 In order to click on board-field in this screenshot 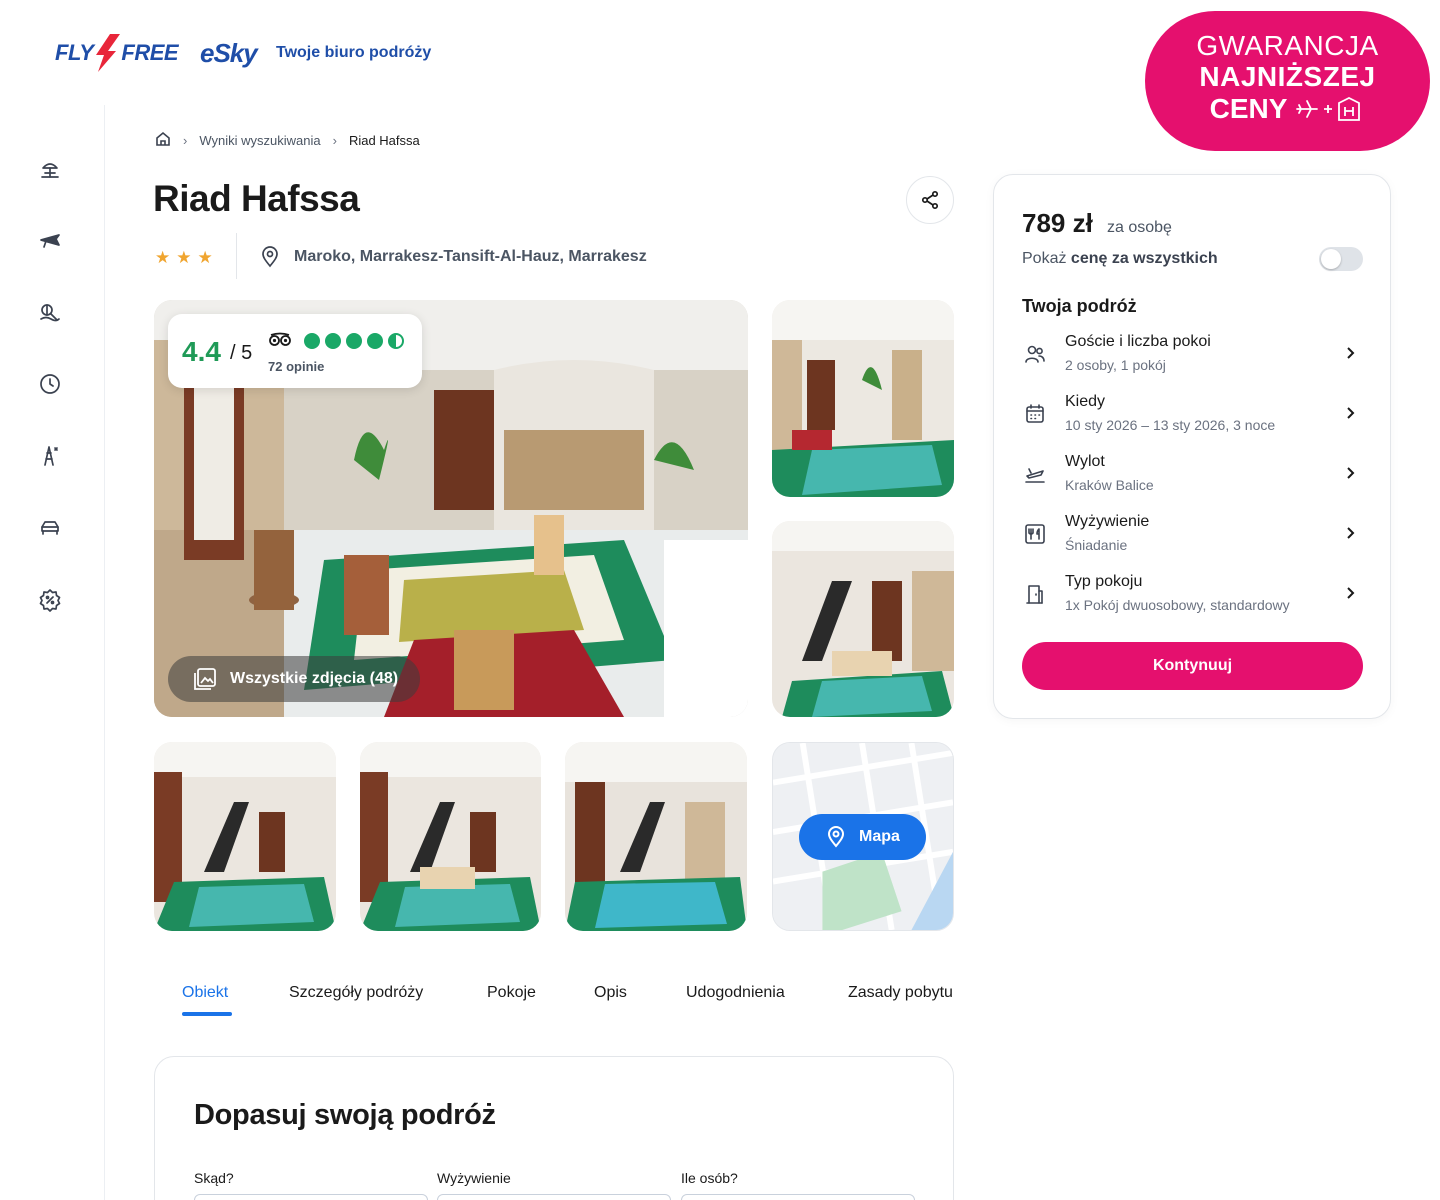, I will do `click(554, 1197)`.